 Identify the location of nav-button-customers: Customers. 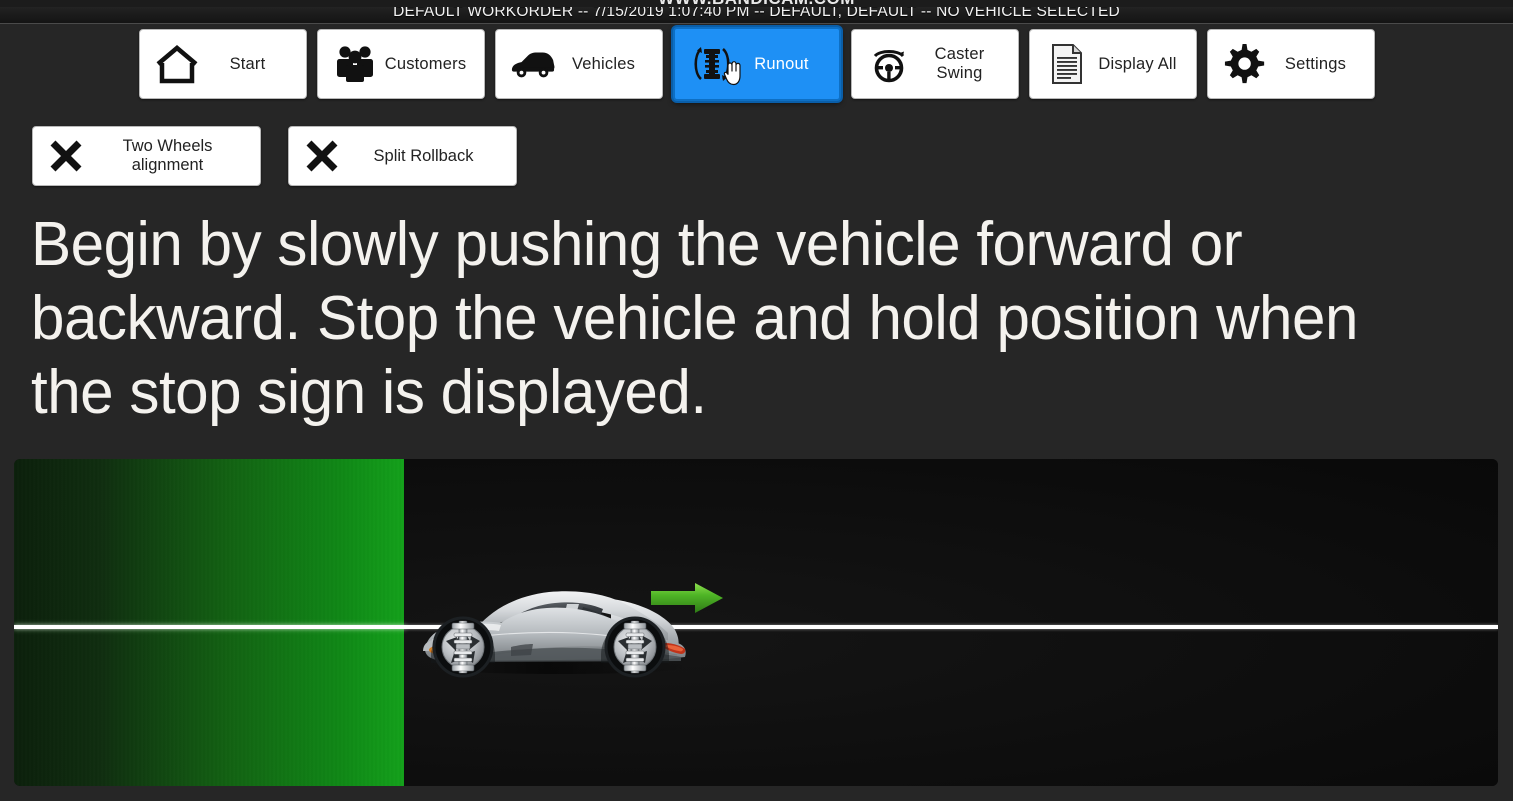
(400, 64).